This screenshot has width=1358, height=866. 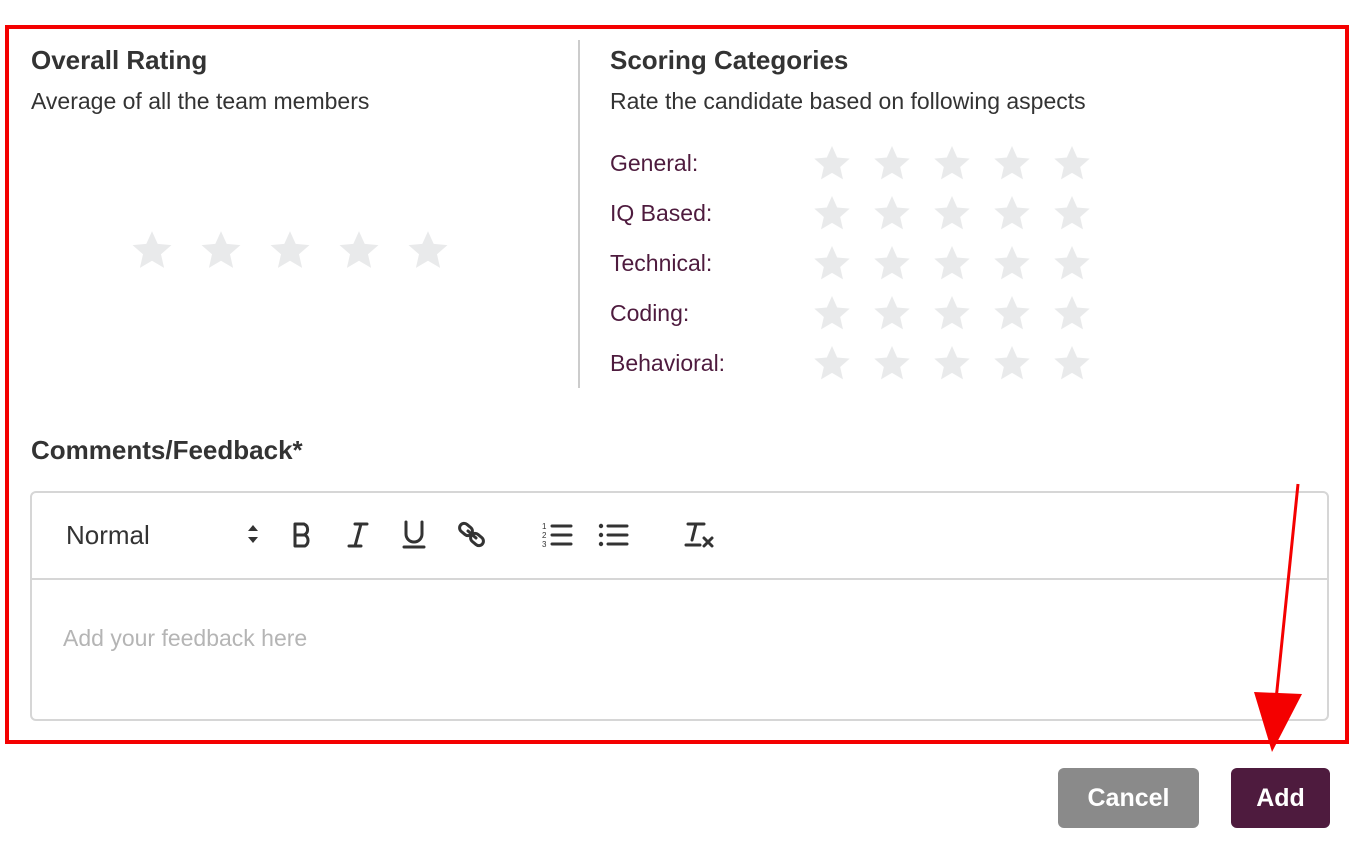 I want to click on svg-text: 3, so click(x=544, y=544).